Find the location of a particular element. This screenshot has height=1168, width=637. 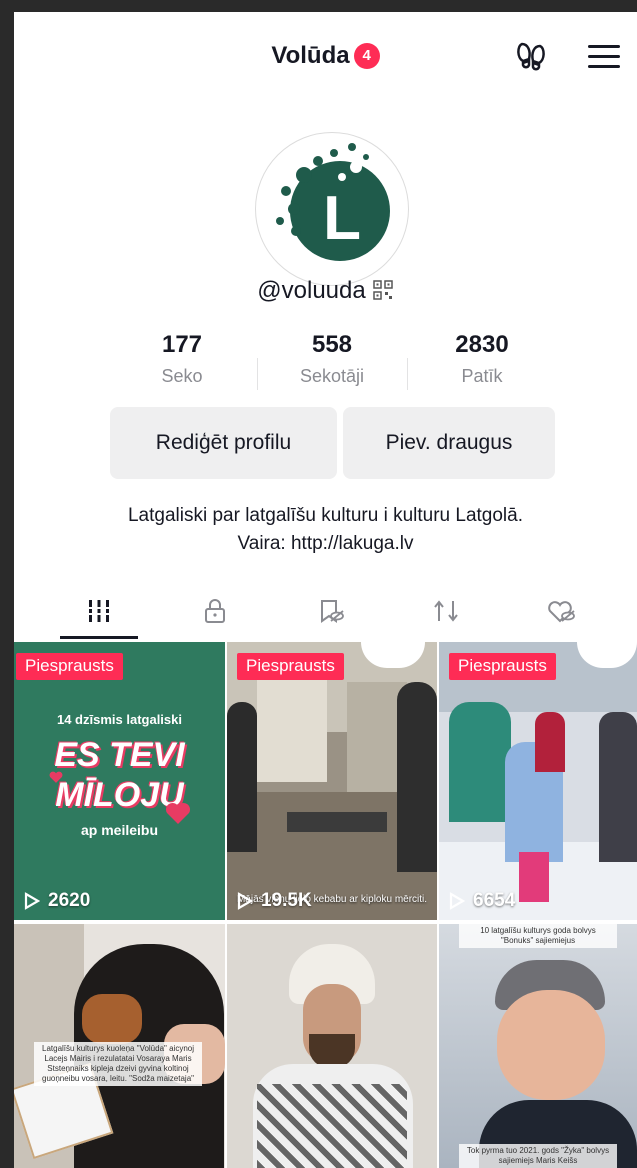

heart-hidden-icon is located at coordinates (561, 612).